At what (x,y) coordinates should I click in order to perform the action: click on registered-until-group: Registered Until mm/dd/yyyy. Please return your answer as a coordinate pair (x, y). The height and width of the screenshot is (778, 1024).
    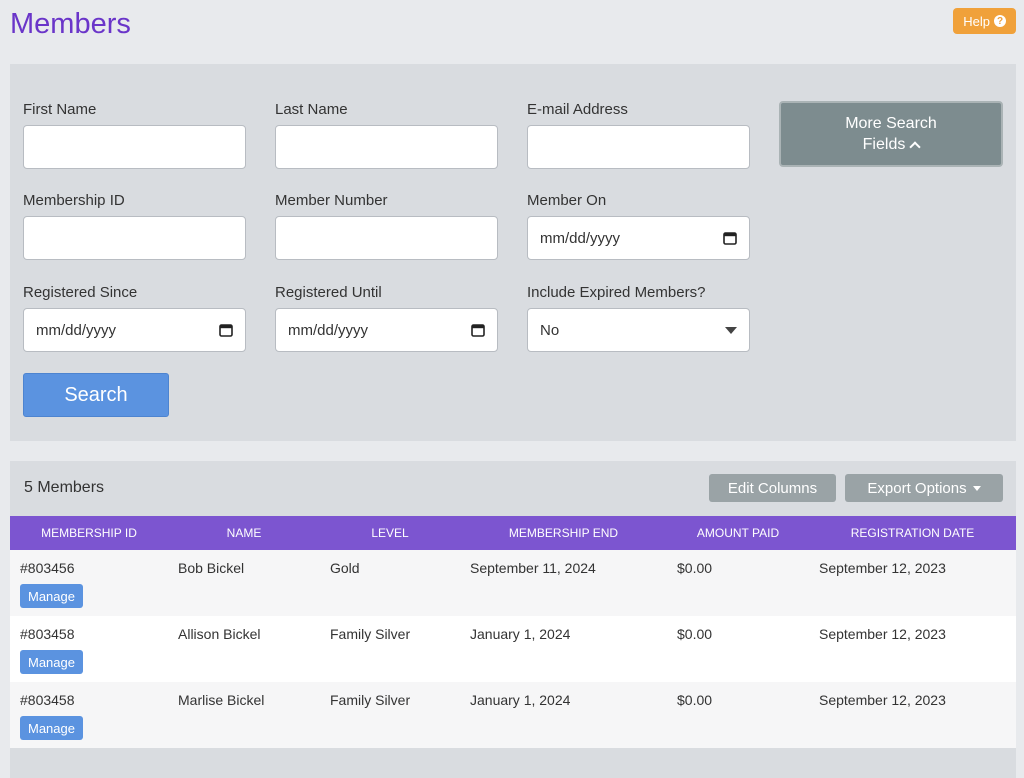
    Looking at the image, I should click on (386, 318).